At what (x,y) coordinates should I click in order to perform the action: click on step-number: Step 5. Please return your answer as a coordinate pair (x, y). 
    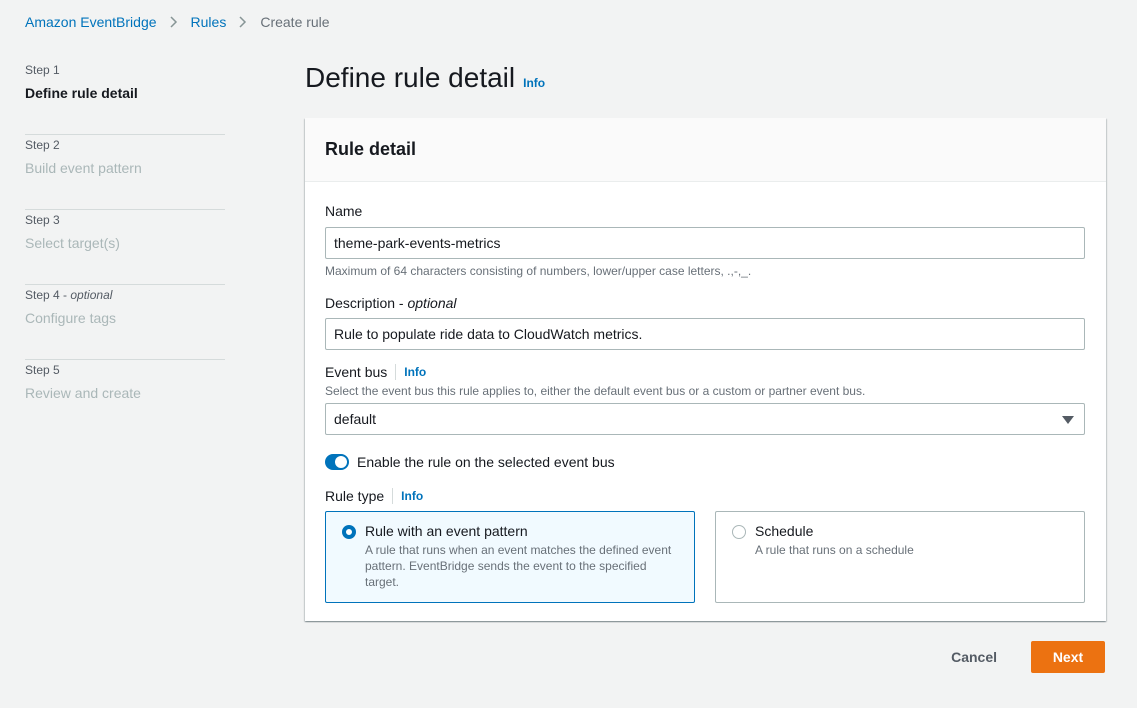
    Looking at the image, I should click on (42, 370).